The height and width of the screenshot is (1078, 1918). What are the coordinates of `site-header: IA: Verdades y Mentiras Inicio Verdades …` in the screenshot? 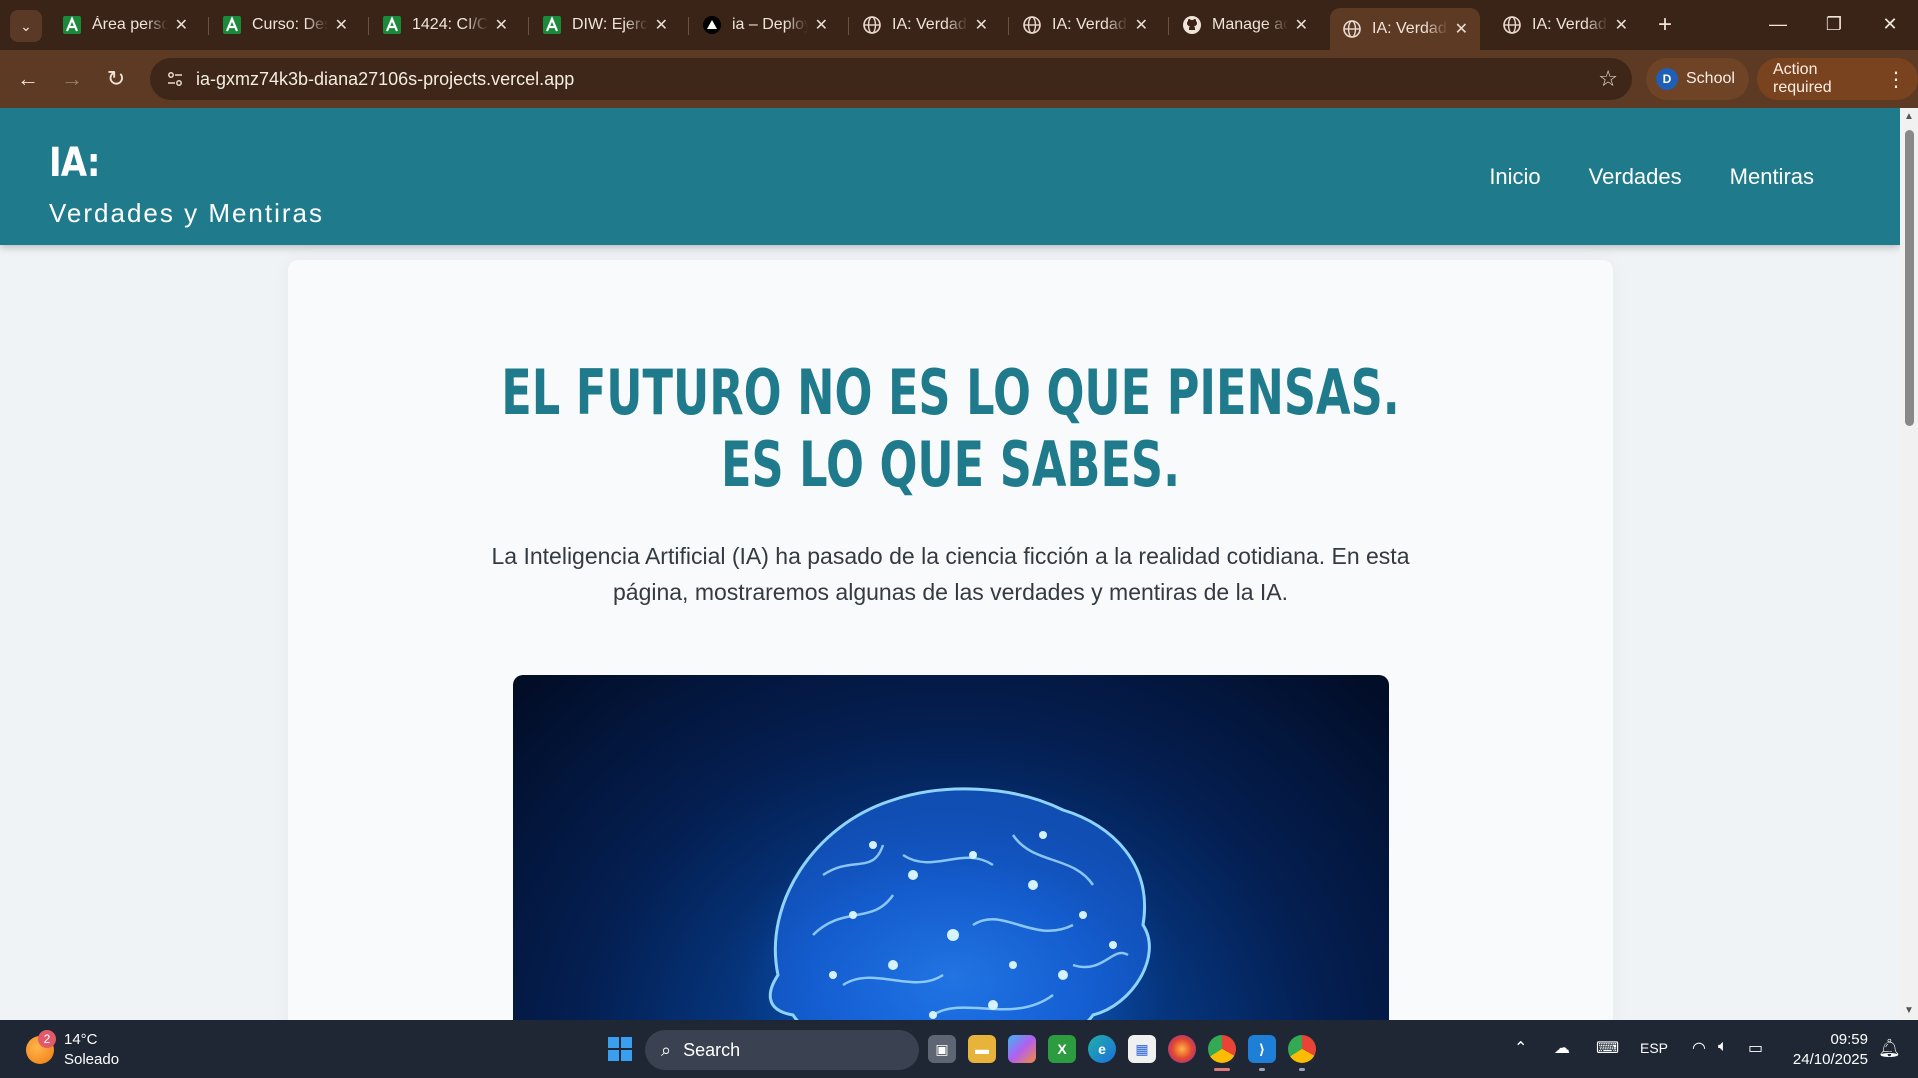 It's located at (950, 176).